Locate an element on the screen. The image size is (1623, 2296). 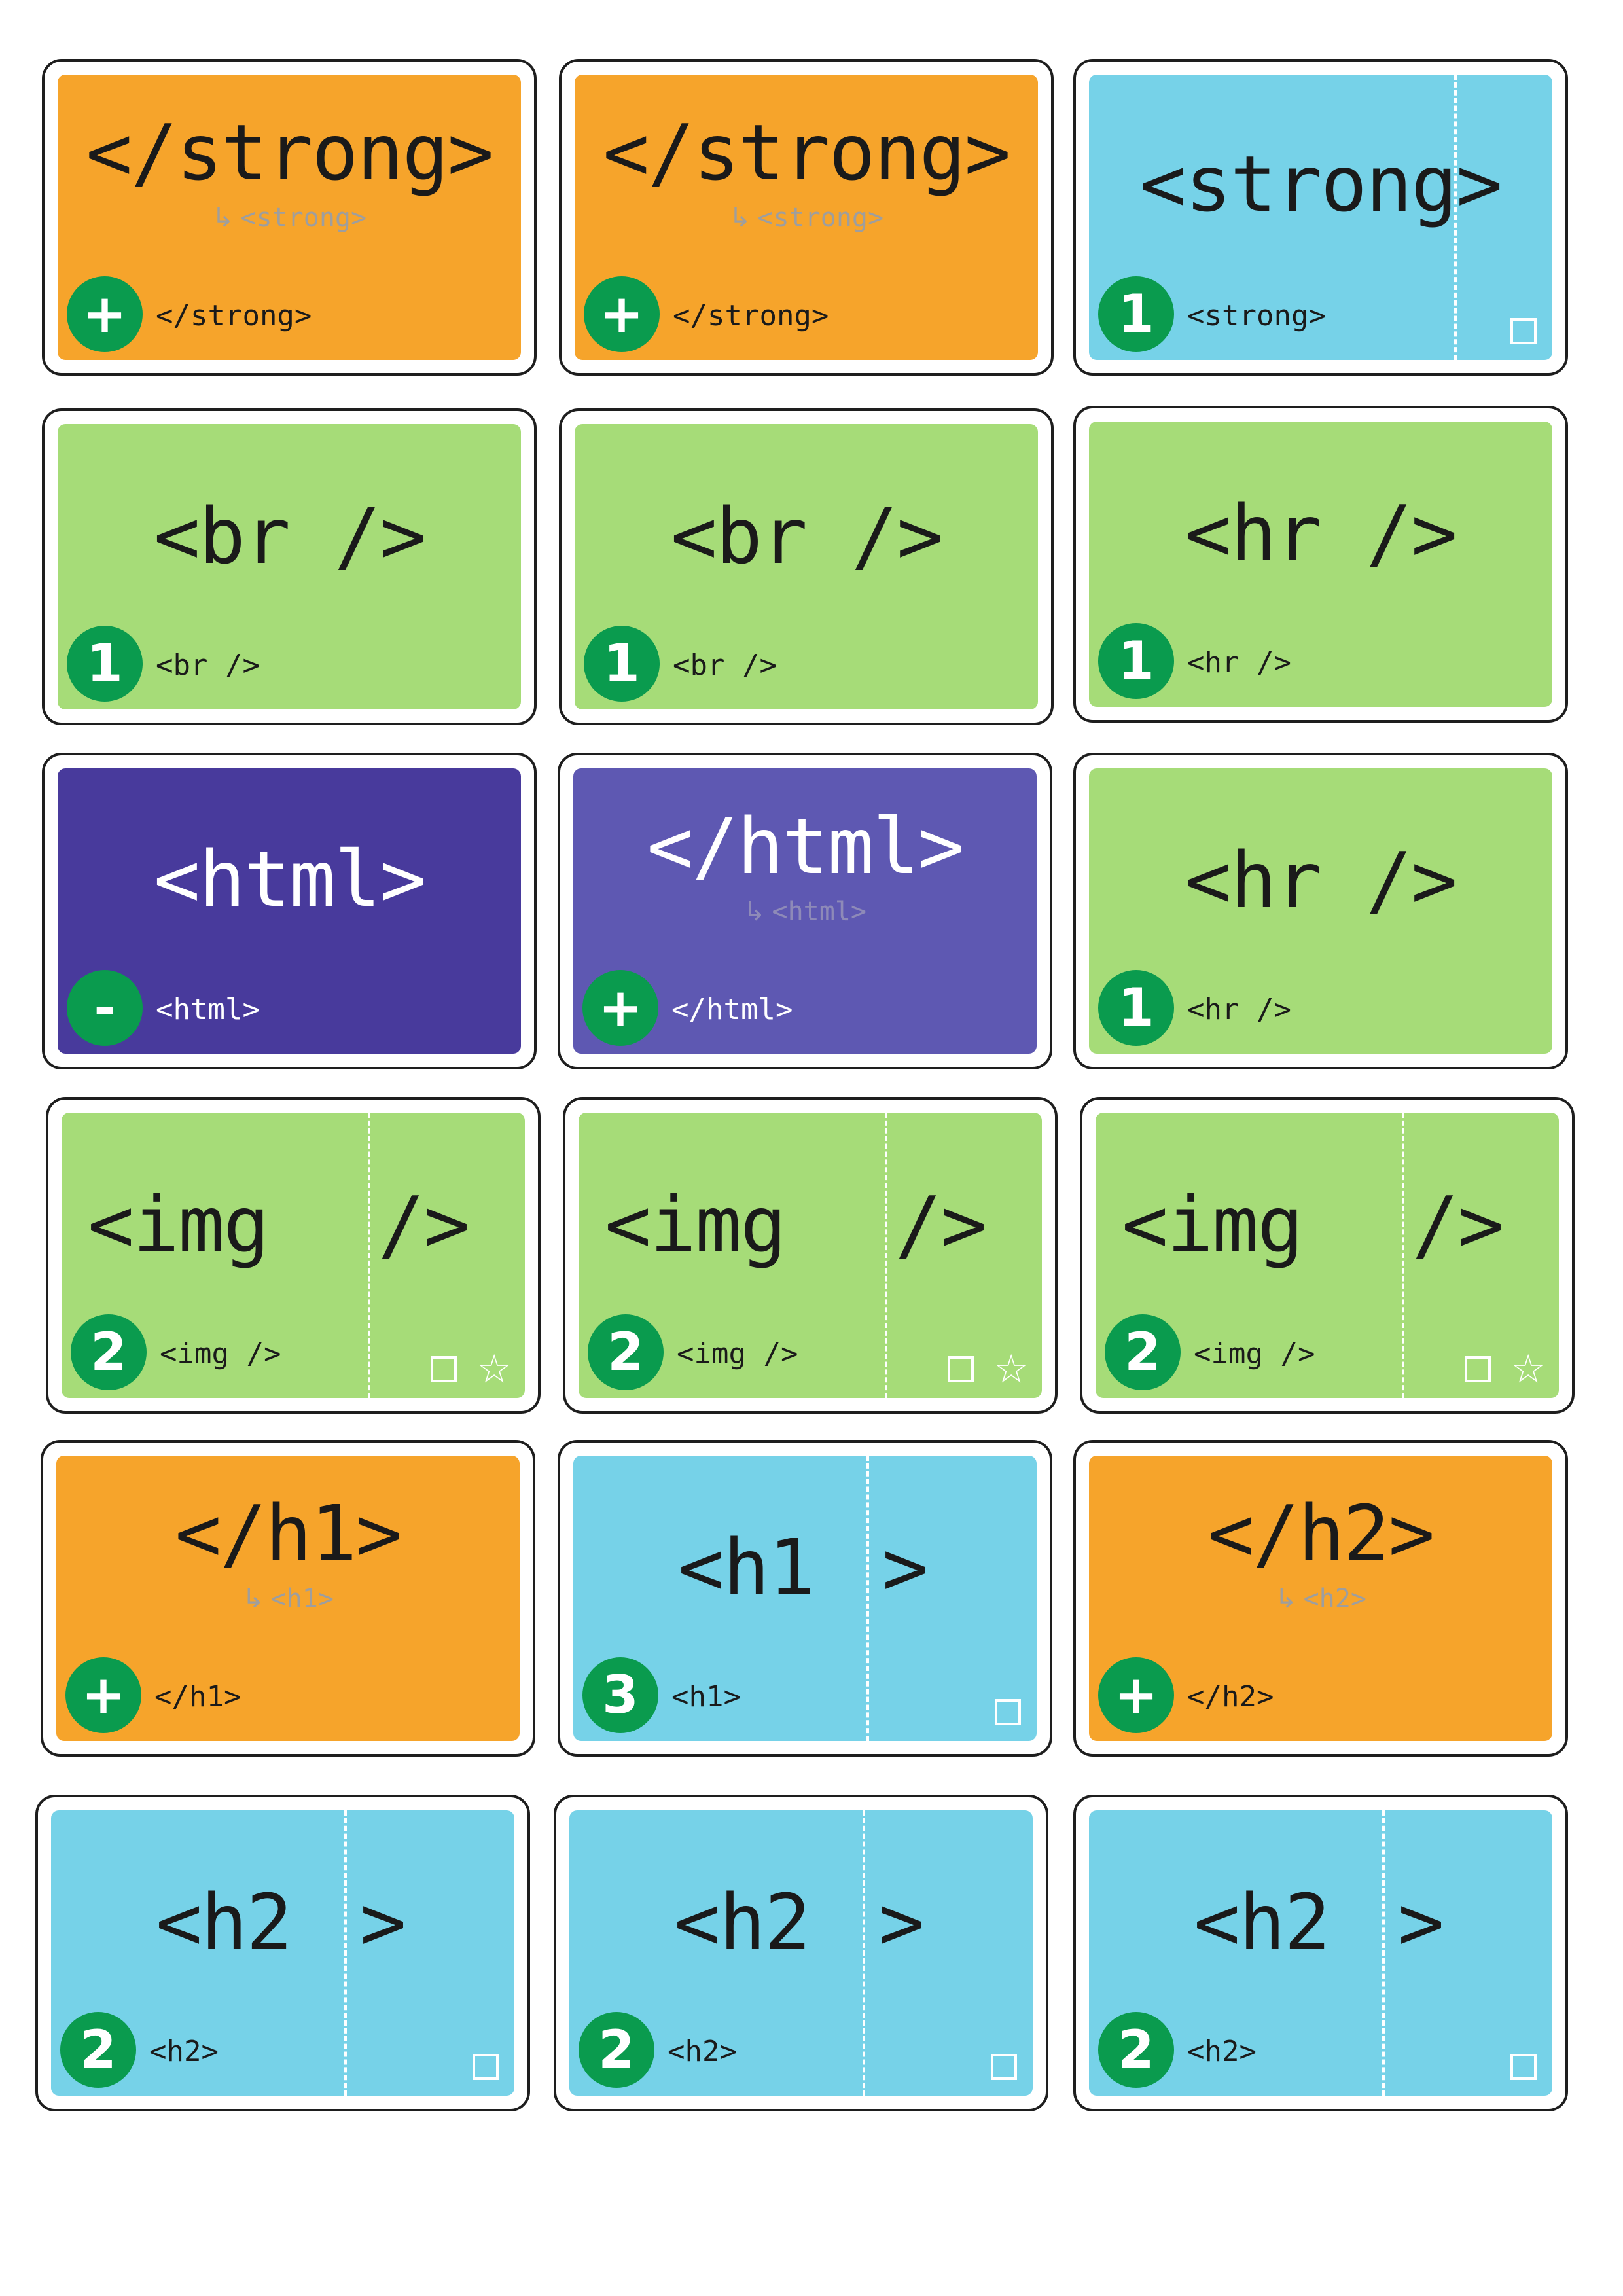
card-open-html: <html> - <html> is located at coordinates (289, 911).